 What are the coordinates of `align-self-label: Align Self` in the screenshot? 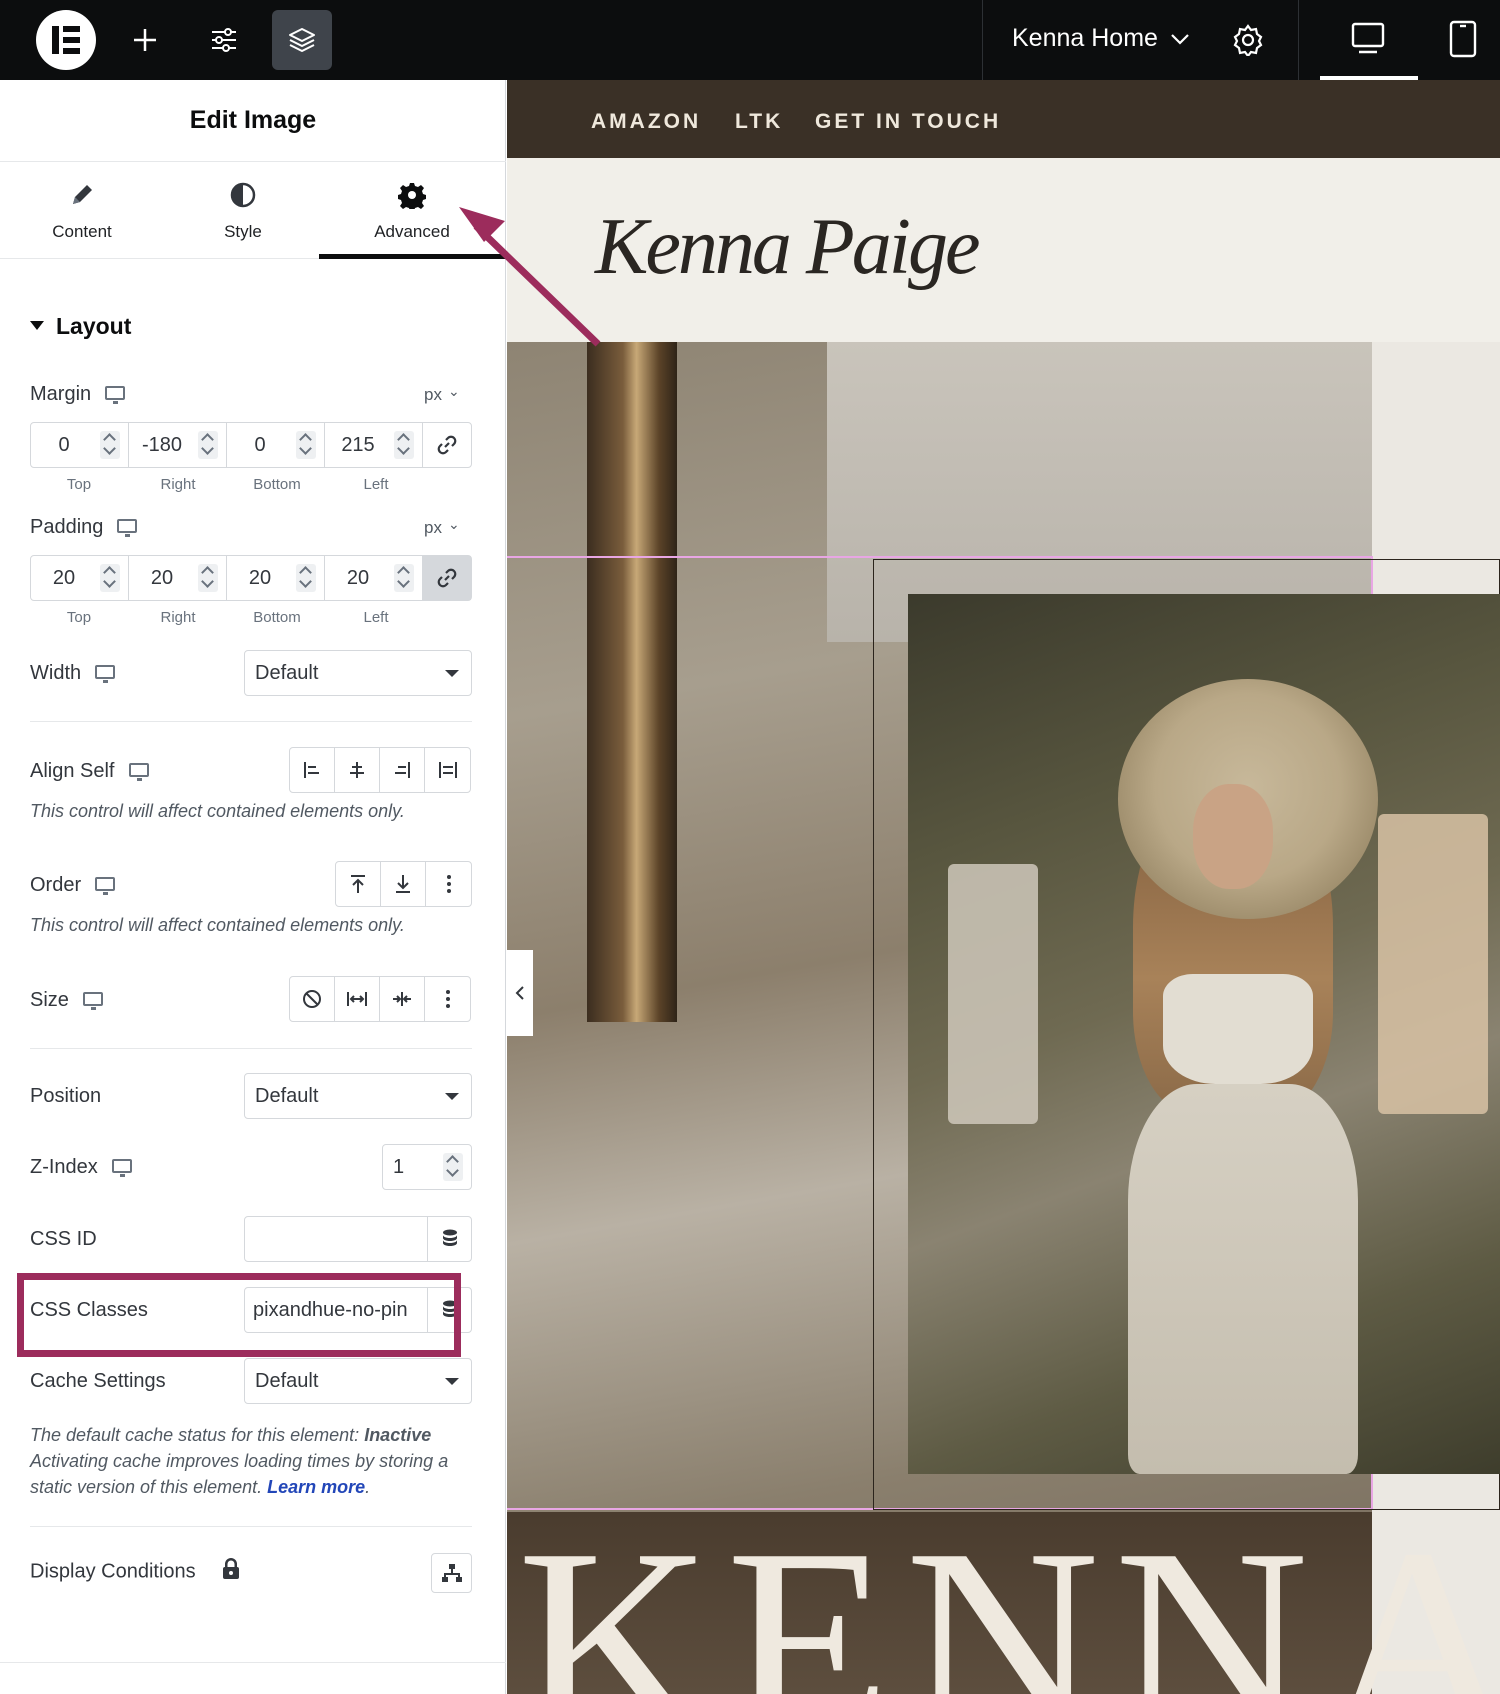 It's located at (89, 771).